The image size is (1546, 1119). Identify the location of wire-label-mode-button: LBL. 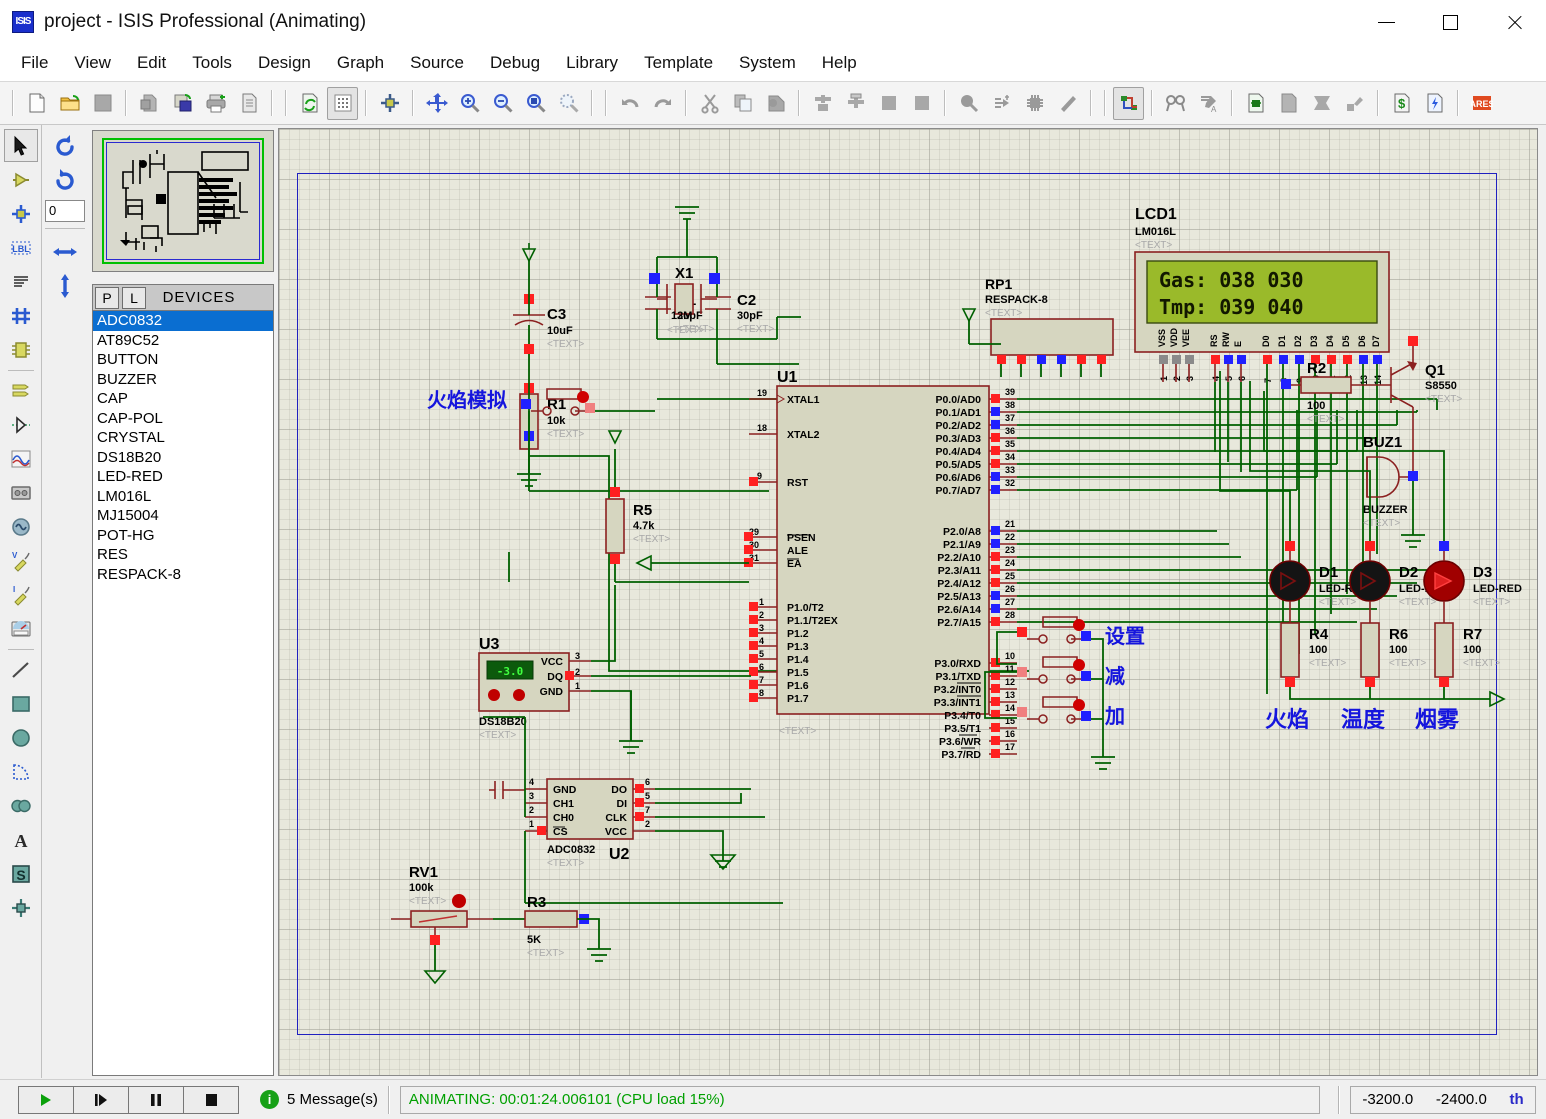
(21, 247).